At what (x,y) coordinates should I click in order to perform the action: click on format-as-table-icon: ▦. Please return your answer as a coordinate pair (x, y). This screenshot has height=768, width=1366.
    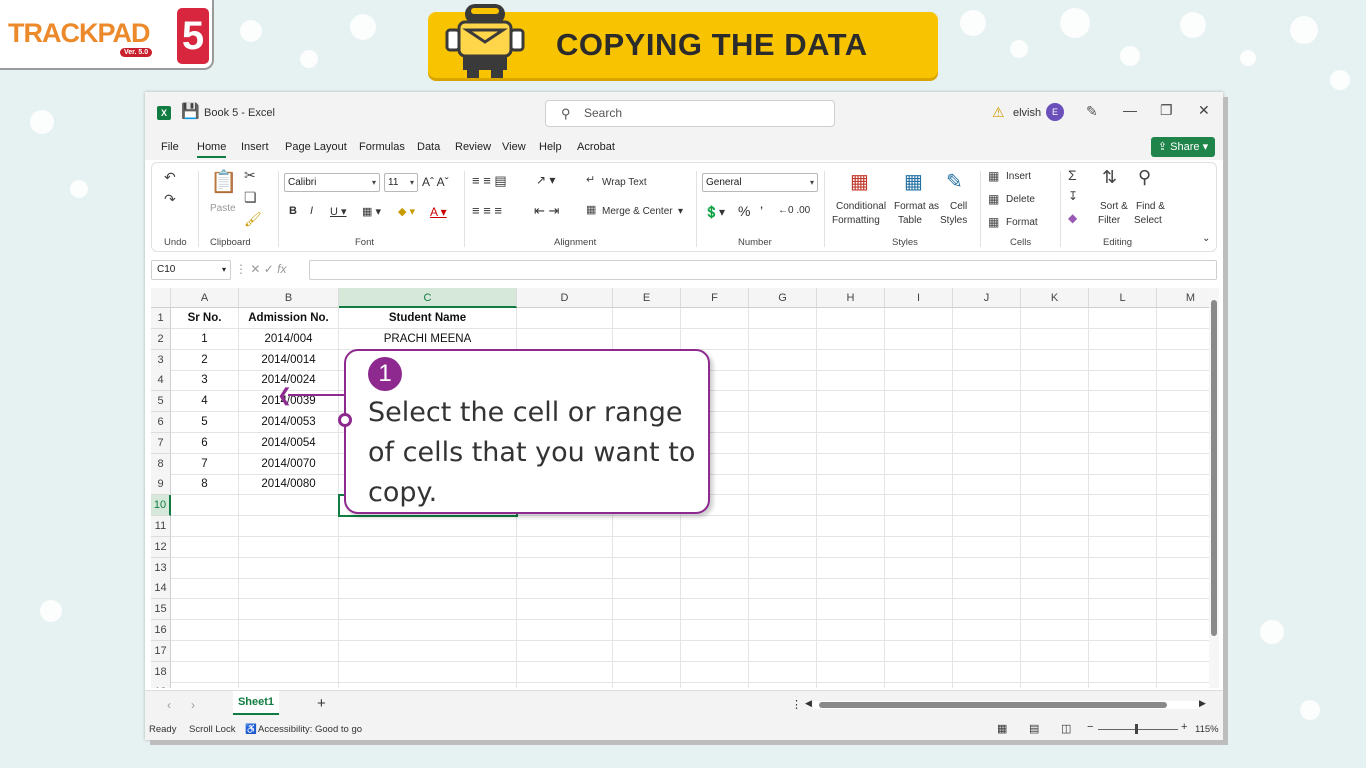
    Looking at the image, I should click on (913, 181).